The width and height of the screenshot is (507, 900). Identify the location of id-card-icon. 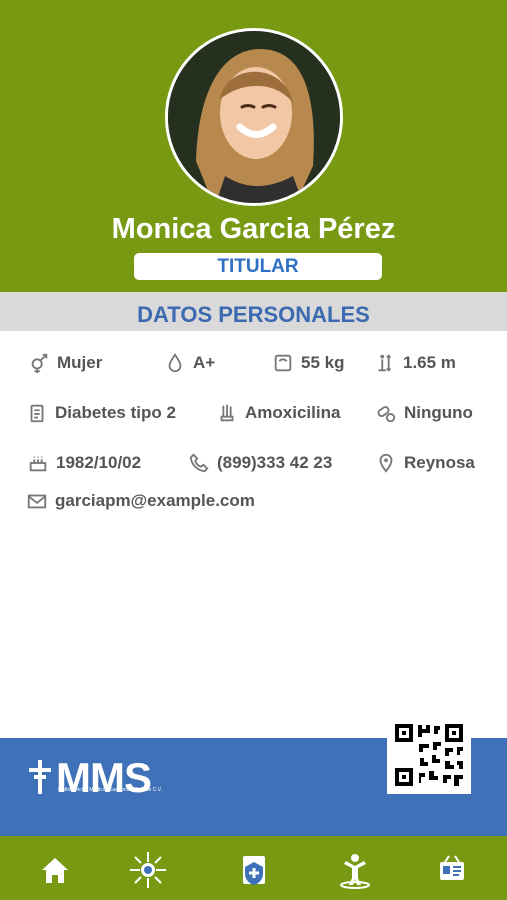
(452, 867).